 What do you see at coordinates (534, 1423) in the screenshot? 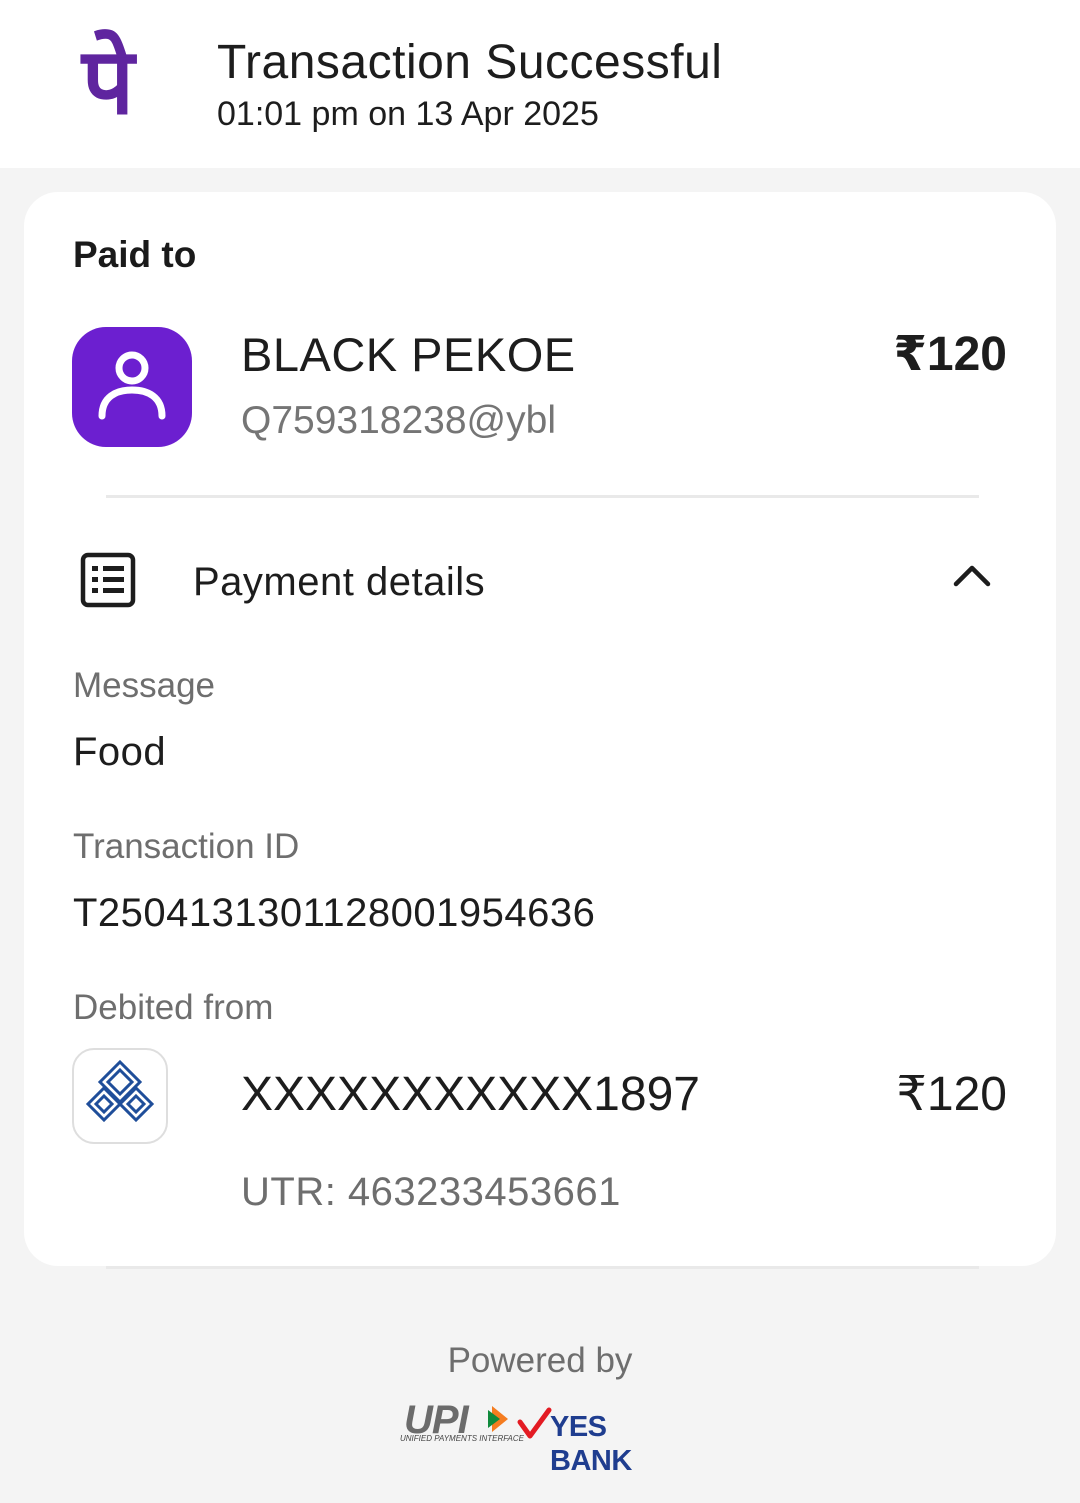
I see `yes-bank-tick-icon` at bounding box center [534, 1423].